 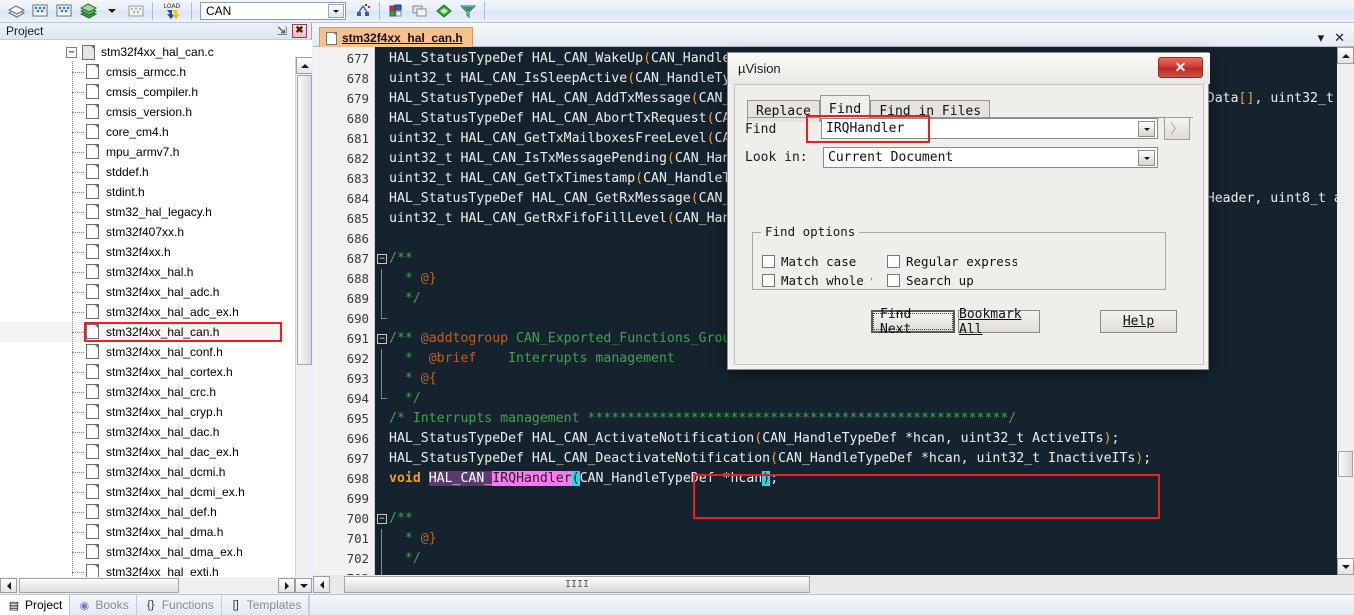 What do you see at coordinates (969, 68) in the screenshot?
I see `dialog-titlebar: µVision` at bounding box center [969, 68].